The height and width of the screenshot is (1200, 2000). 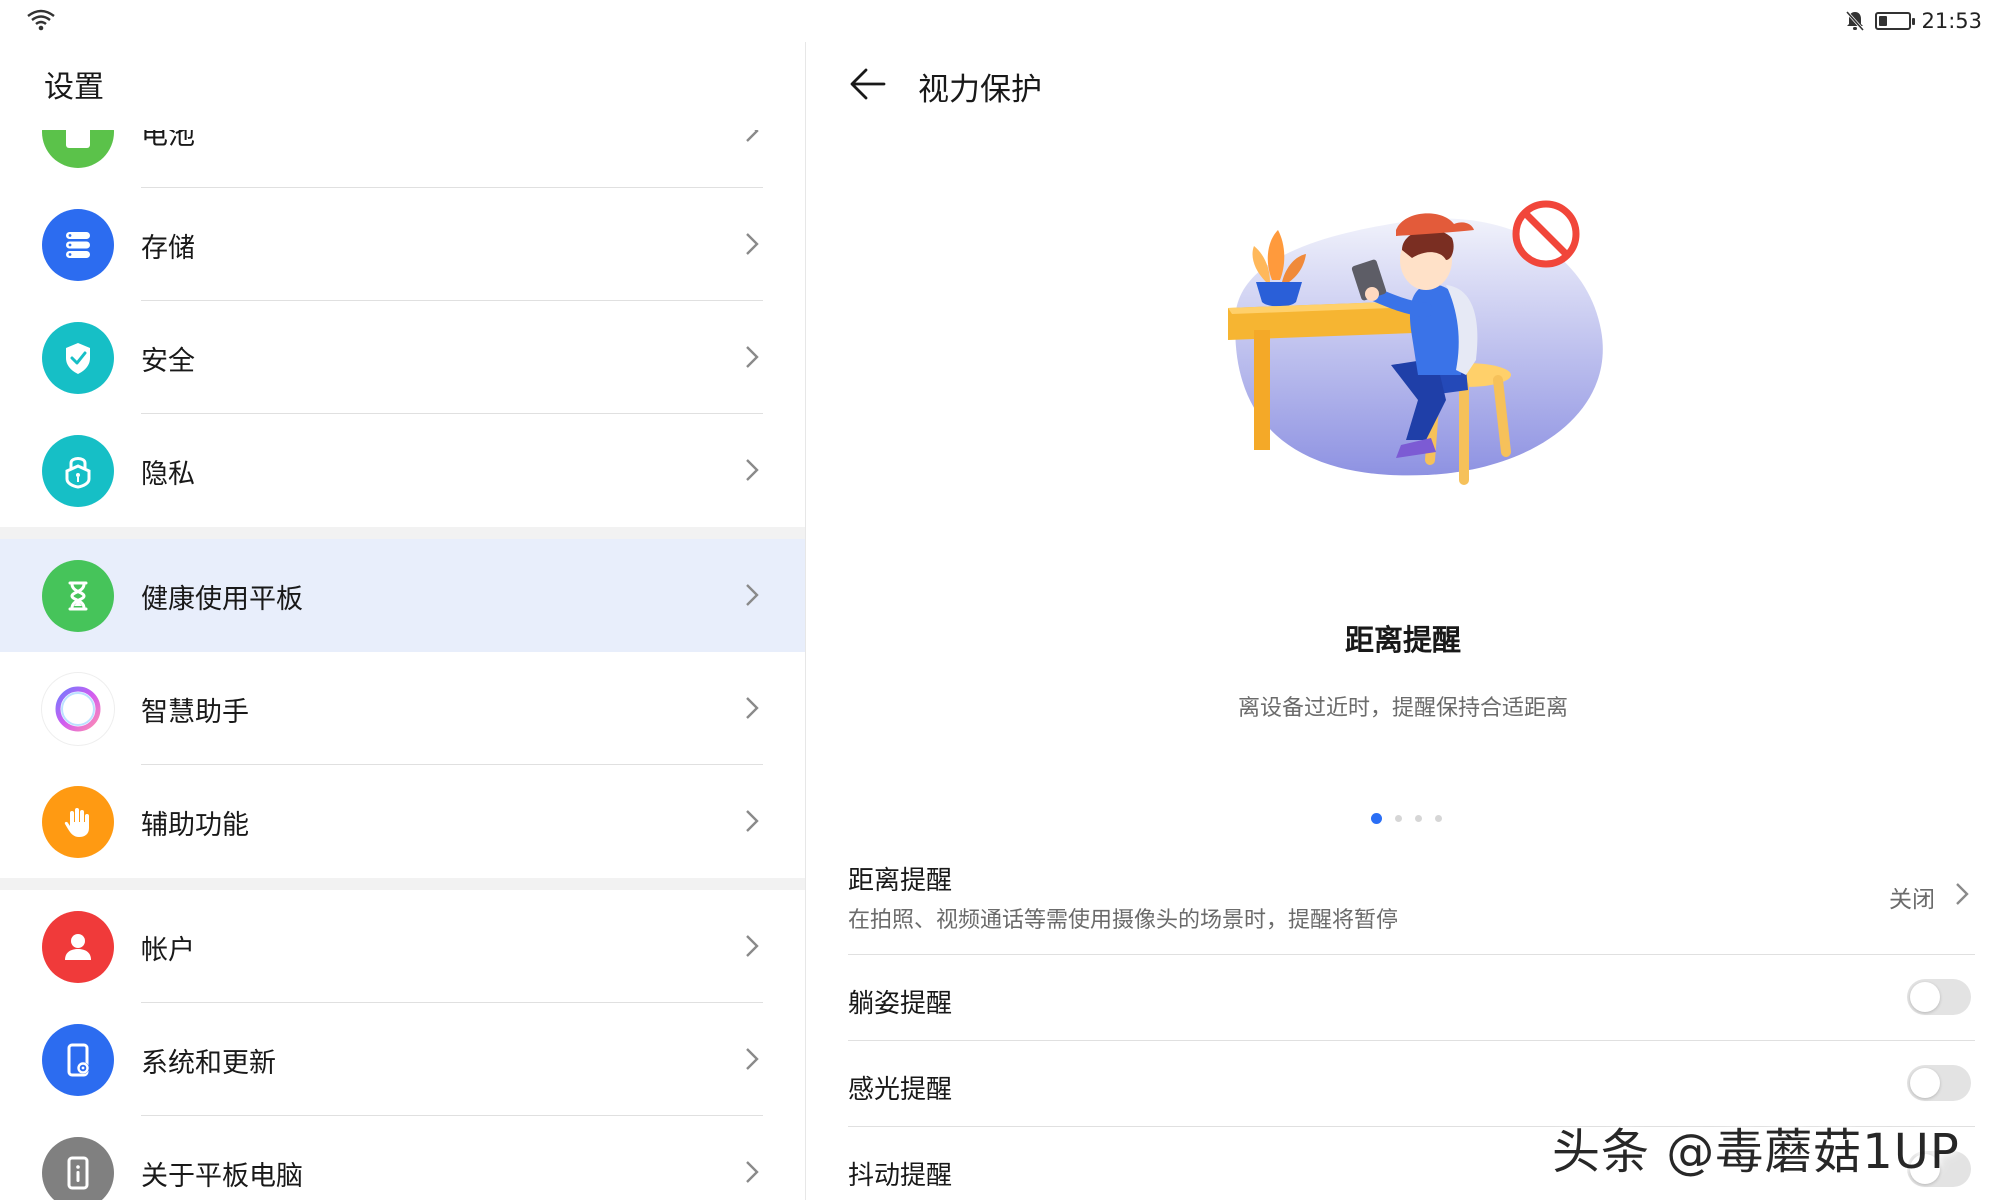 What do you see at coordinates (195, 712) in the screenshot?
I see `sidebar-item-label: 智慧助手` at bounding box center [195, 712].